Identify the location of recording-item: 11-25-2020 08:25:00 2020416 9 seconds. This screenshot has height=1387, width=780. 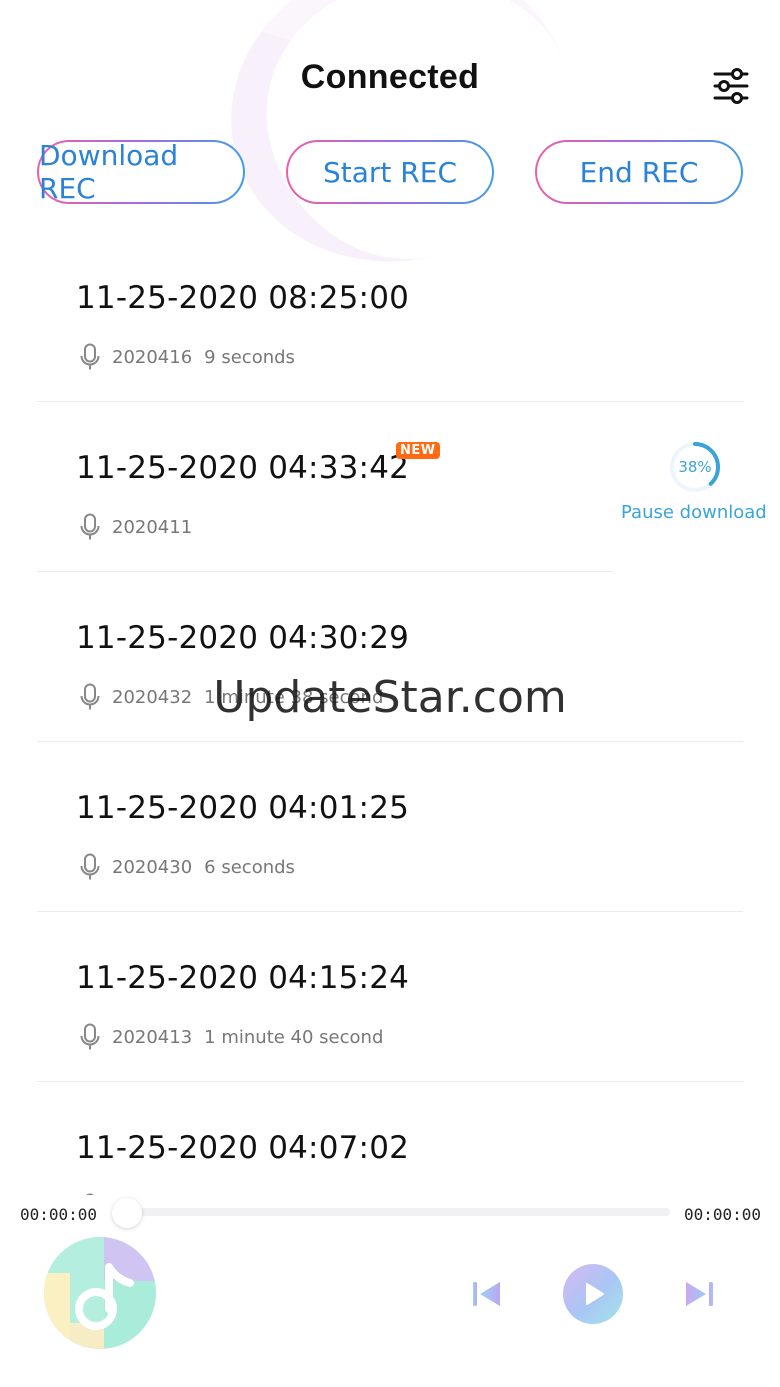
(390, 317).